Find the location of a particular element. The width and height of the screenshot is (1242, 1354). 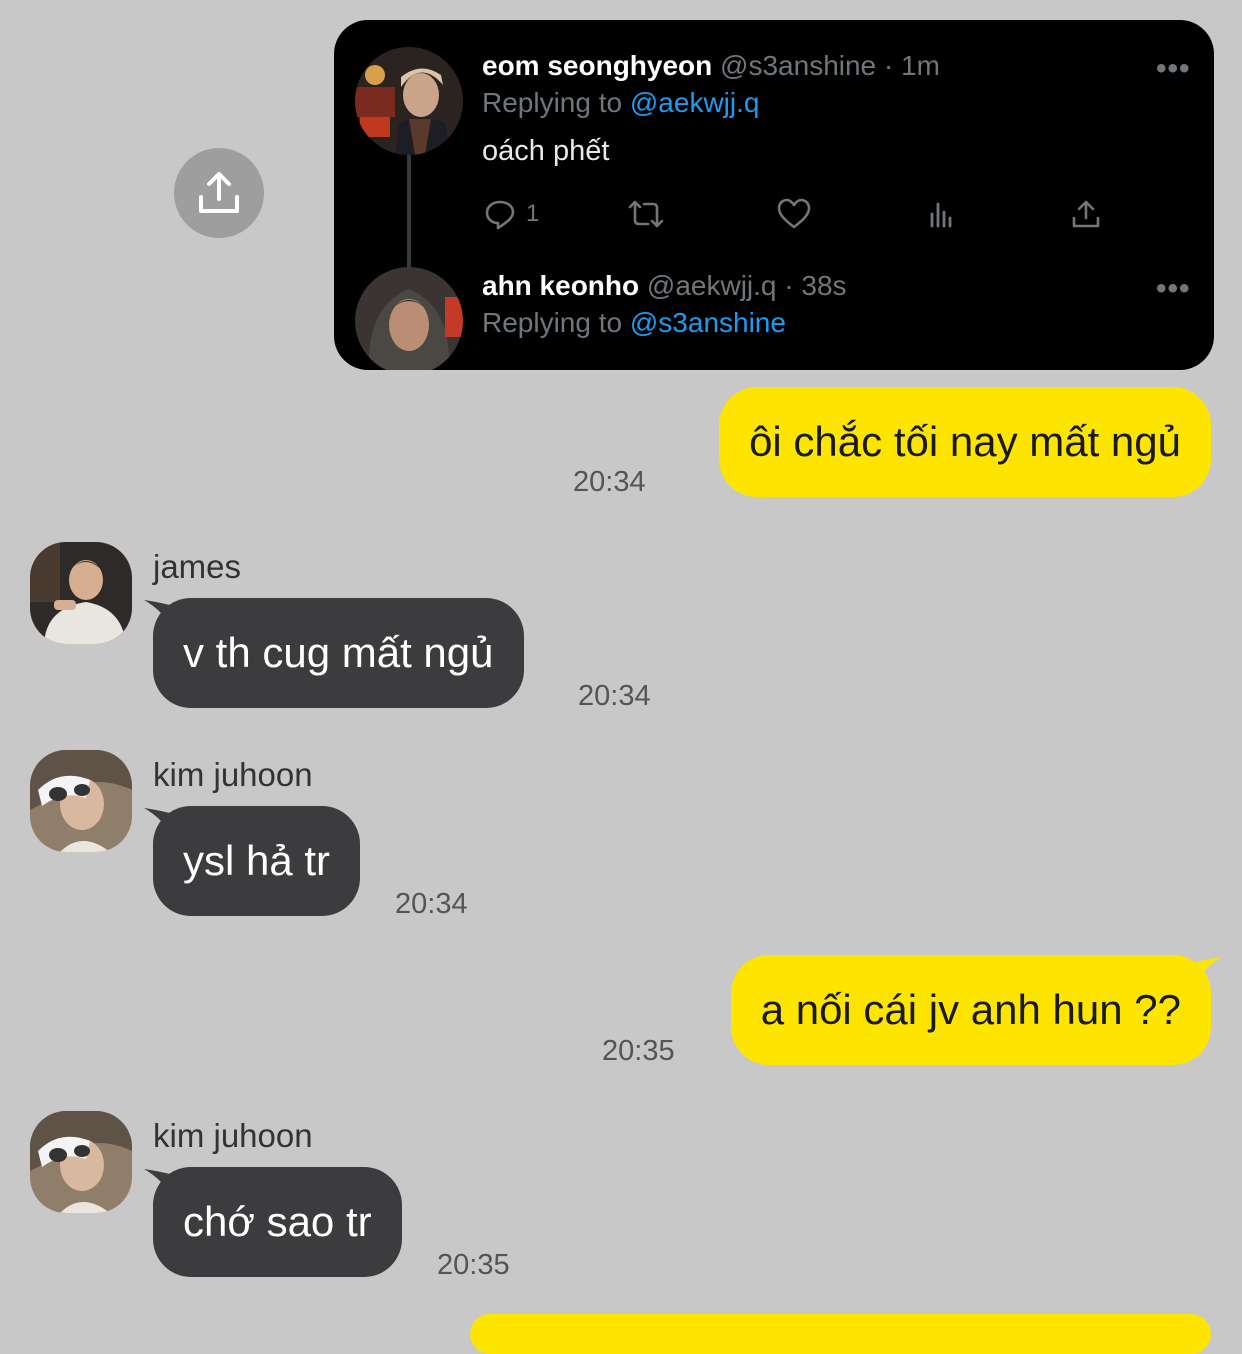

reply-icon is located at coordinates (500, 215).